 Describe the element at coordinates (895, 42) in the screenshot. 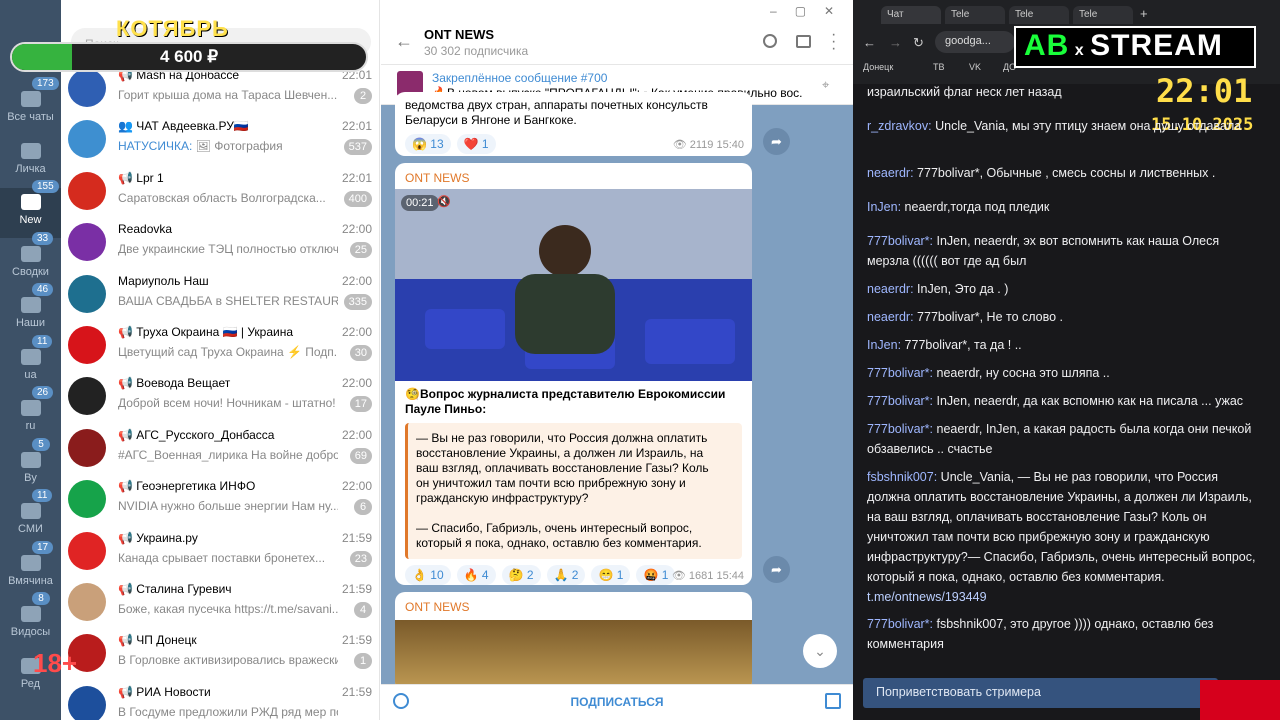

I see `forward-nav-icon: →` at that location.